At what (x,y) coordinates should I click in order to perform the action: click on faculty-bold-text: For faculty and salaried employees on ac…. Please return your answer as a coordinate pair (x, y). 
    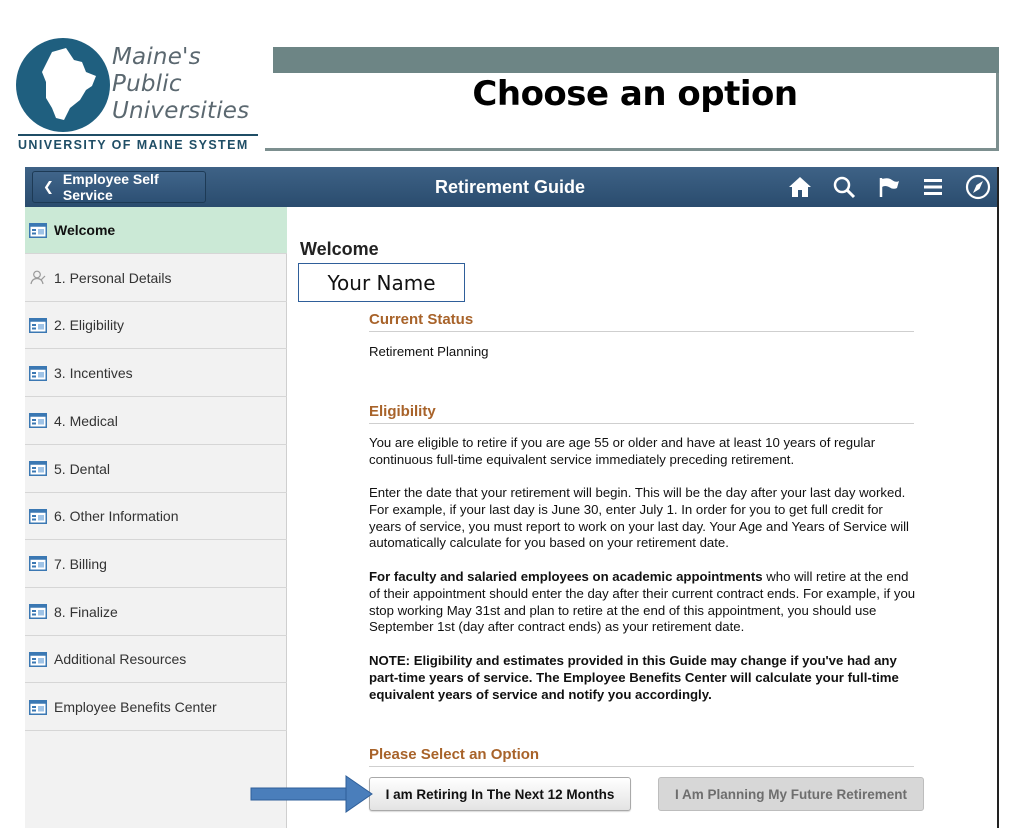
    Looking at the image, I should click on (566, 576).